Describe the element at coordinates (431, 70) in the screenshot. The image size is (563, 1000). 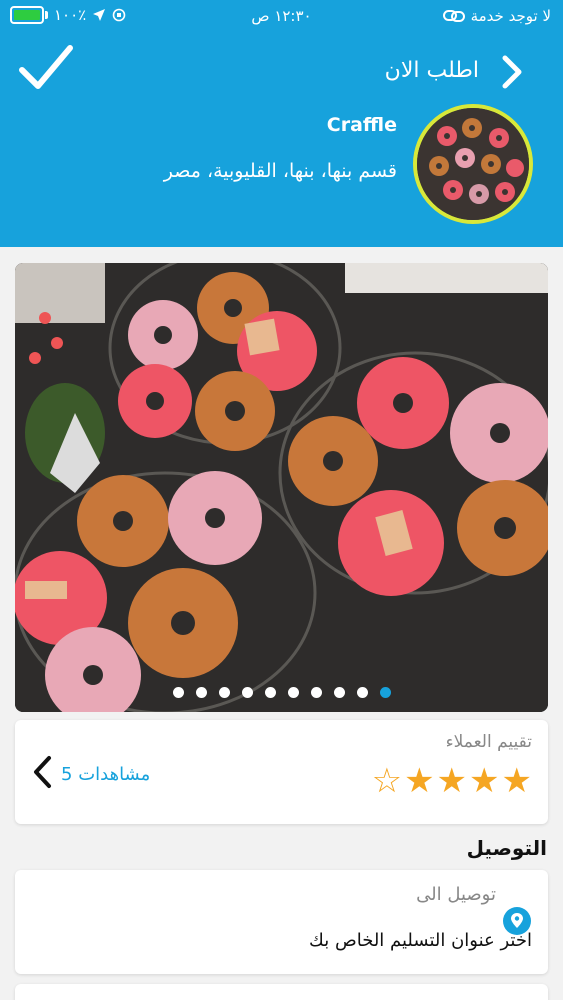
I see `order-now-title: اطلب الان` at that location.